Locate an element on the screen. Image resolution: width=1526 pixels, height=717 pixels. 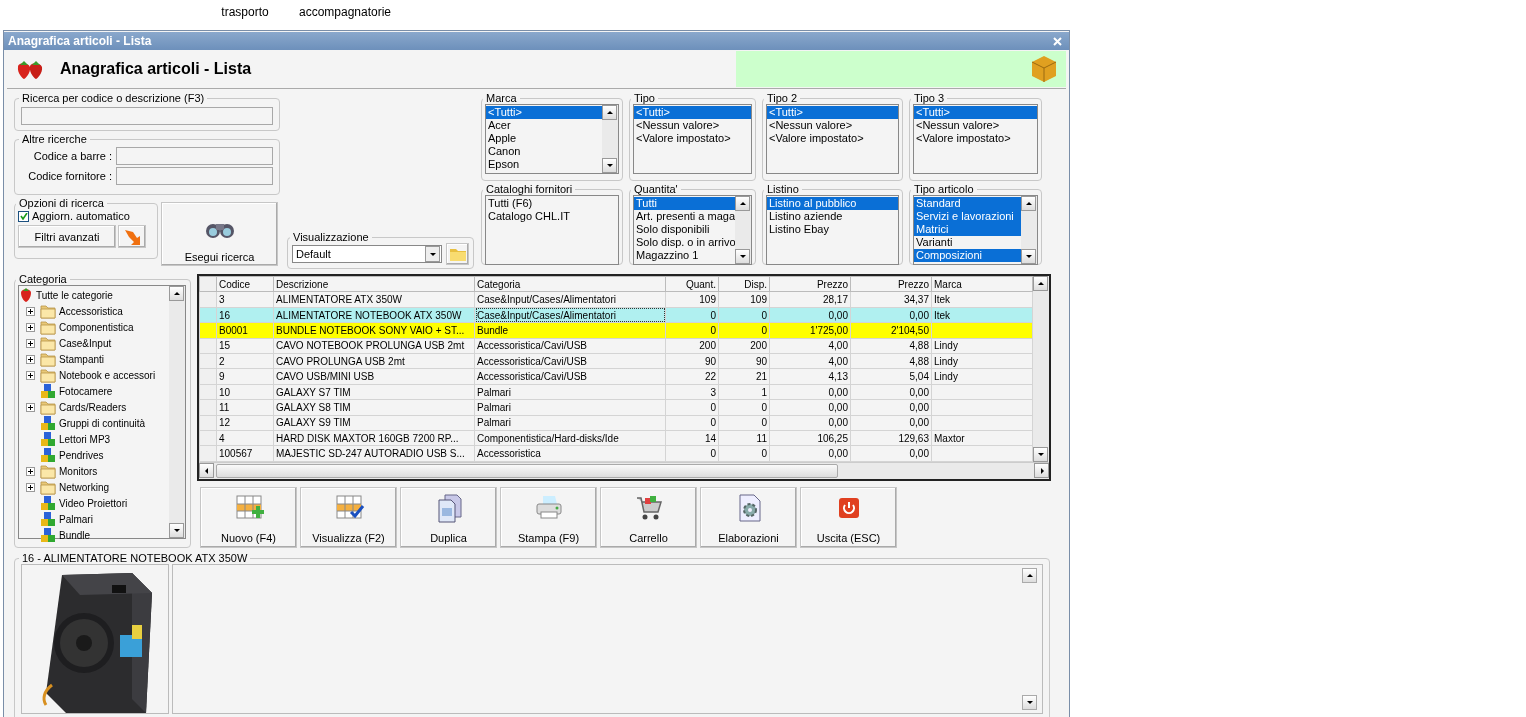
tree-item: Accessoristica is located at coordinates (91, 311).